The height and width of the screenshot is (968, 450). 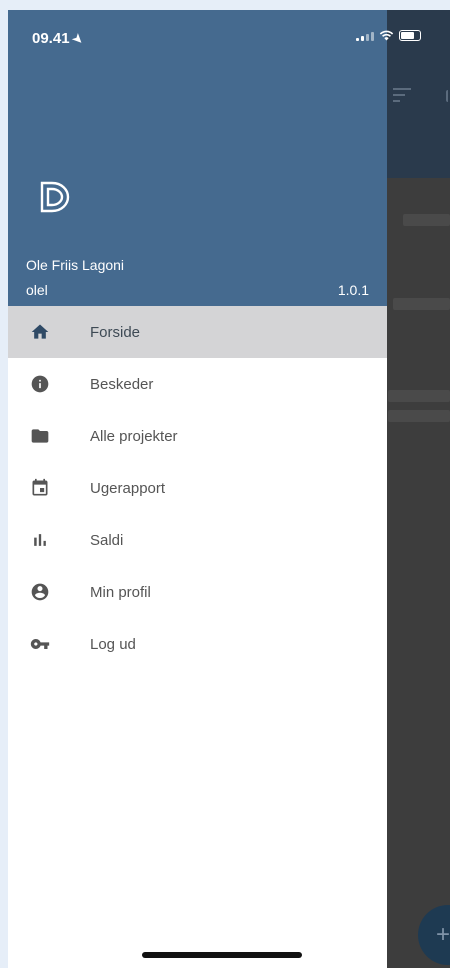 I want to click on bar-chart-icon, so click(x=40, y=540).